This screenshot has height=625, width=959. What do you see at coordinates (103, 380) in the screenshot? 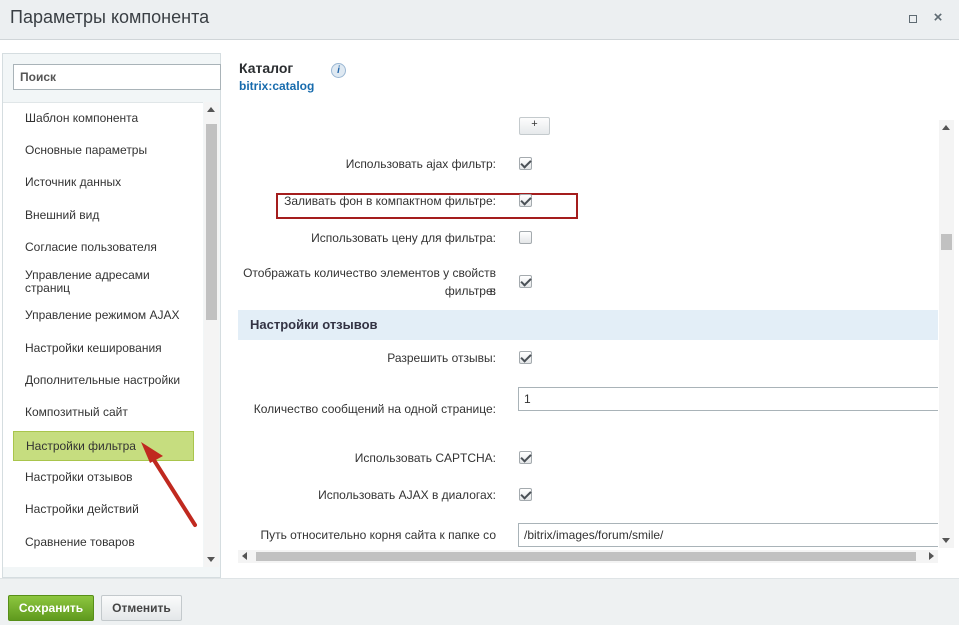
I see `sidebar-item-additional: Дополнительные настройки` at bounding box center [103, 380].